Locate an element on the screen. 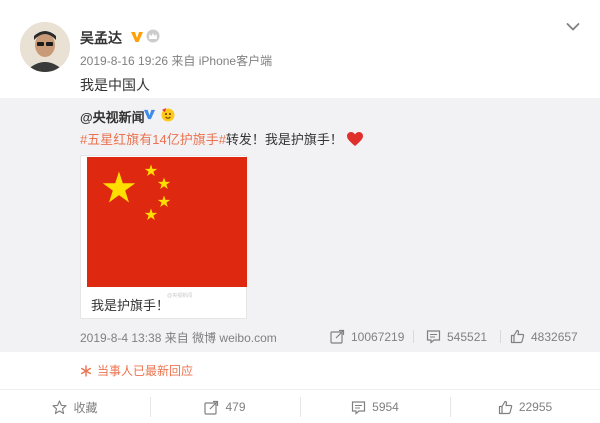 The image size is (600, 423). repost-comment-button: 545521 is located at coordinates (456, 336).